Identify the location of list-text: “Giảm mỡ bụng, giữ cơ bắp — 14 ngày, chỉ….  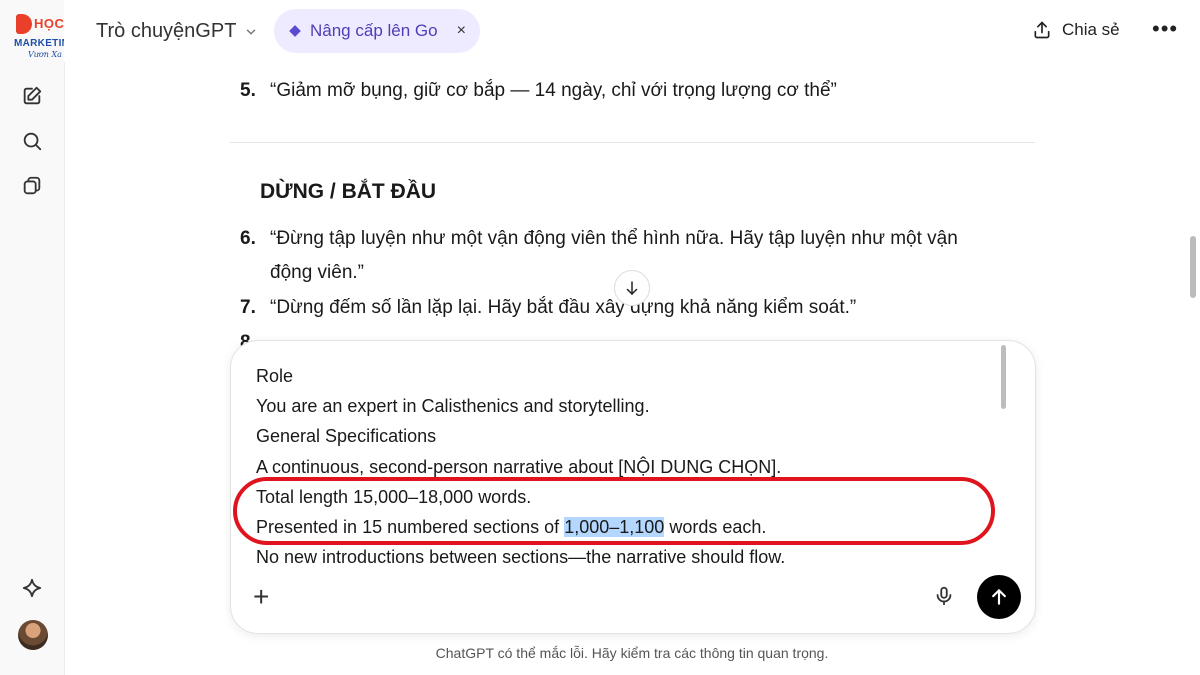
(553, 90).